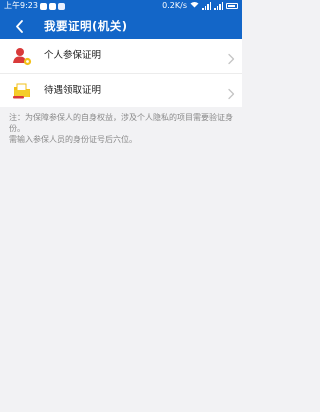 The image size is (320, 412). I want to click on back-button, so click(19, 26).